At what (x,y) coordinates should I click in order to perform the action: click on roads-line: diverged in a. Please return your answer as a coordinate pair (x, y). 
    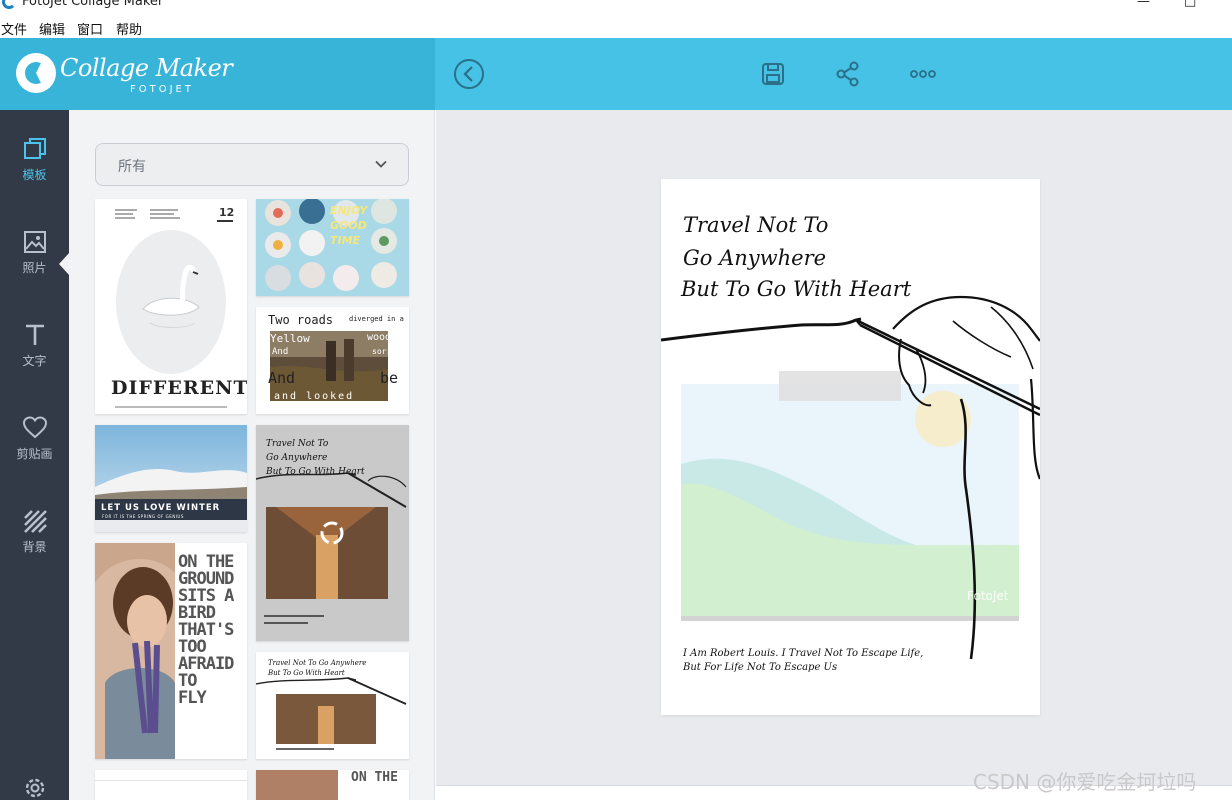
    Looking at the image, I should click on (376, 319).